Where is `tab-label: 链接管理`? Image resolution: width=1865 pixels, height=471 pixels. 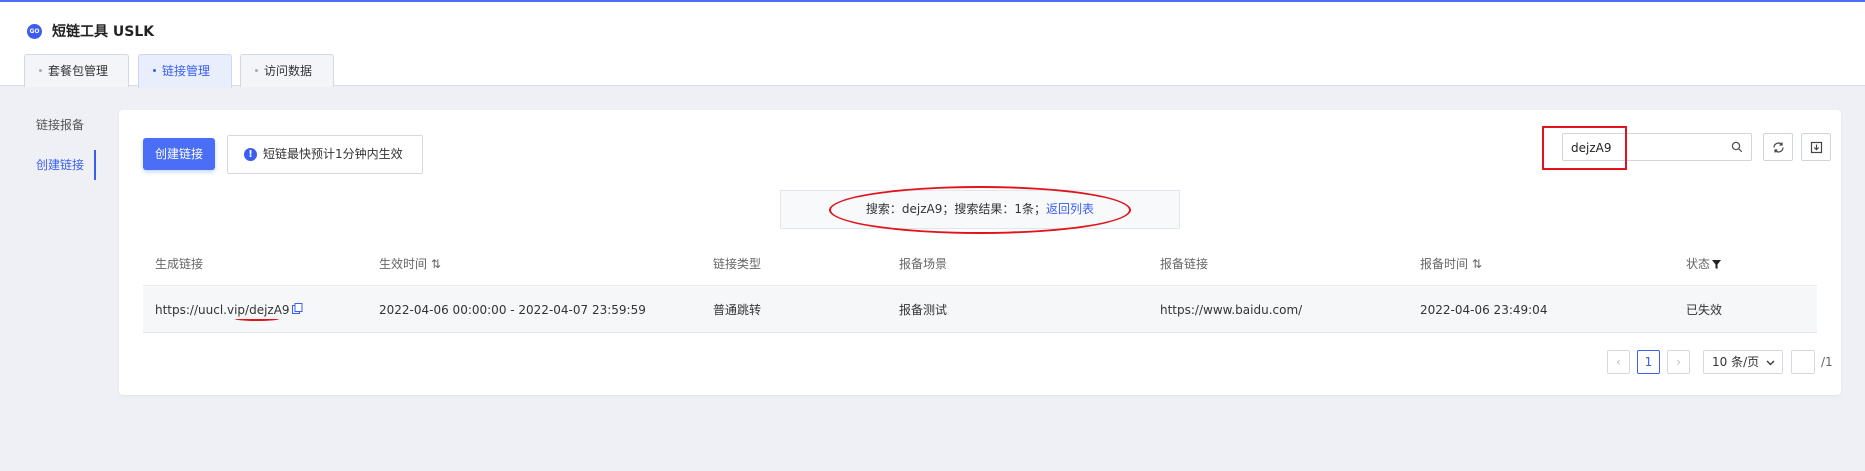
tab-label: 链接管理 is located at coordinates (186, 71).